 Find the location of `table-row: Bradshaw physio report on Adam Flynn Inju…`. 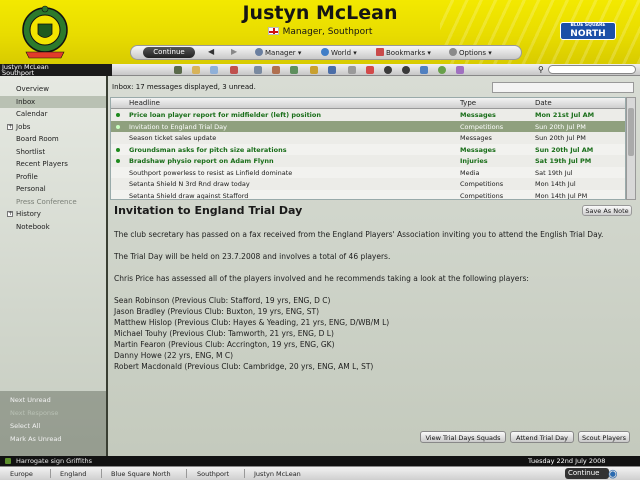

table-row: Bradshaw physio report on Adam Flynn Inju… is located at coordinates (368, 161).